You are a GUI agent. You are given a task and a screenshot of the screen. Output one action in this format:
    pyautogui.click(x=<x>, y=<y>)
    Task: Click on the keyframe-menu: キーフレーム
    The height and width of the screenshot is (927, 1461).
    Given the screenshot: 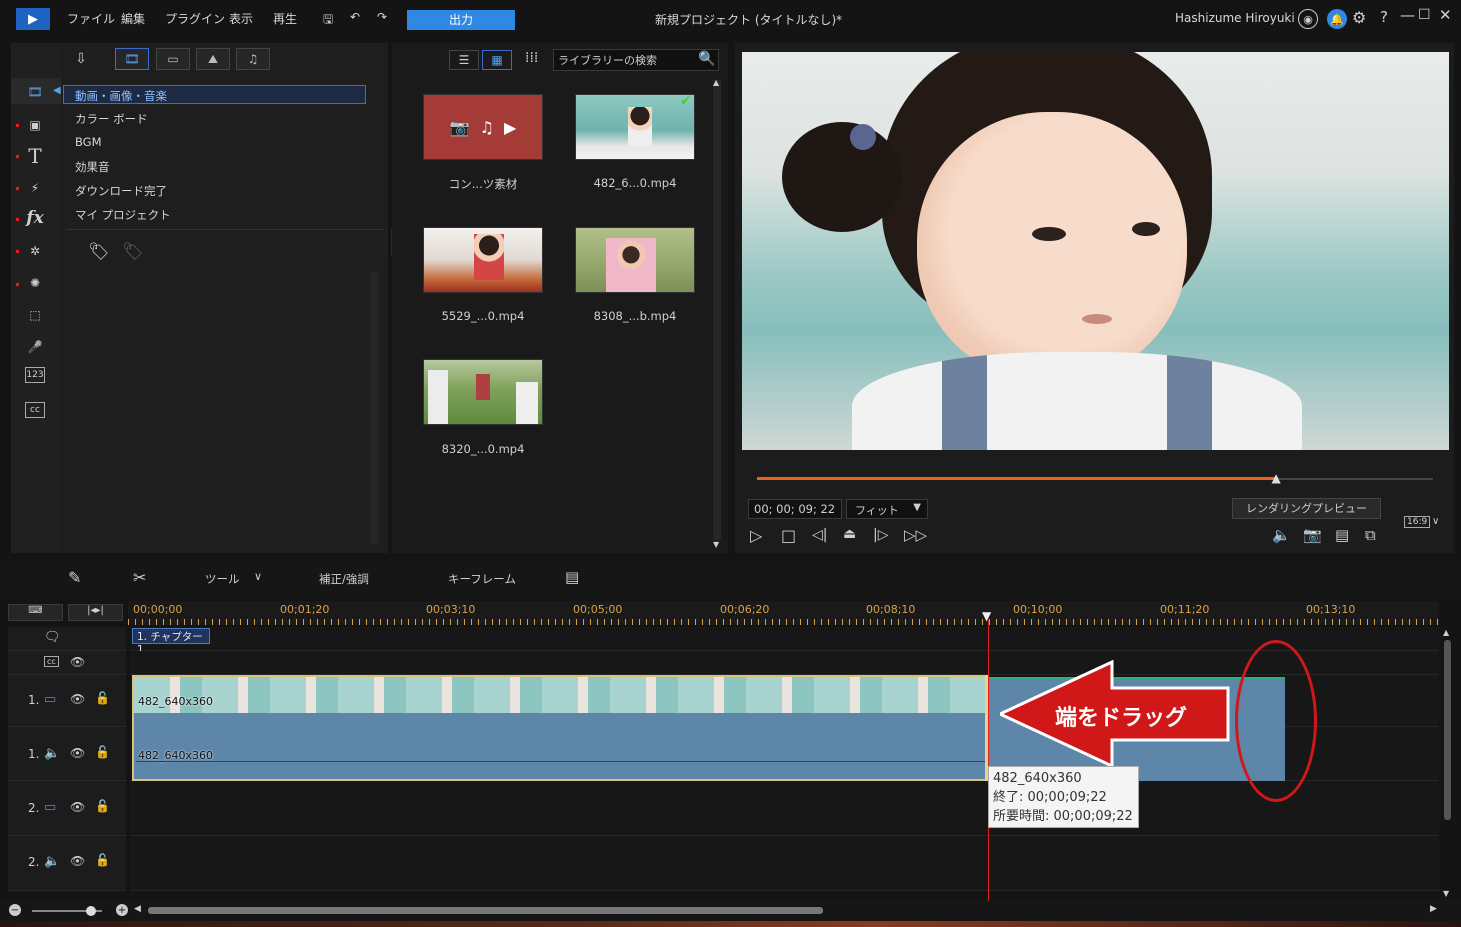 What is the action you would take?
    pyautogui.click(x=482, y=579)
    